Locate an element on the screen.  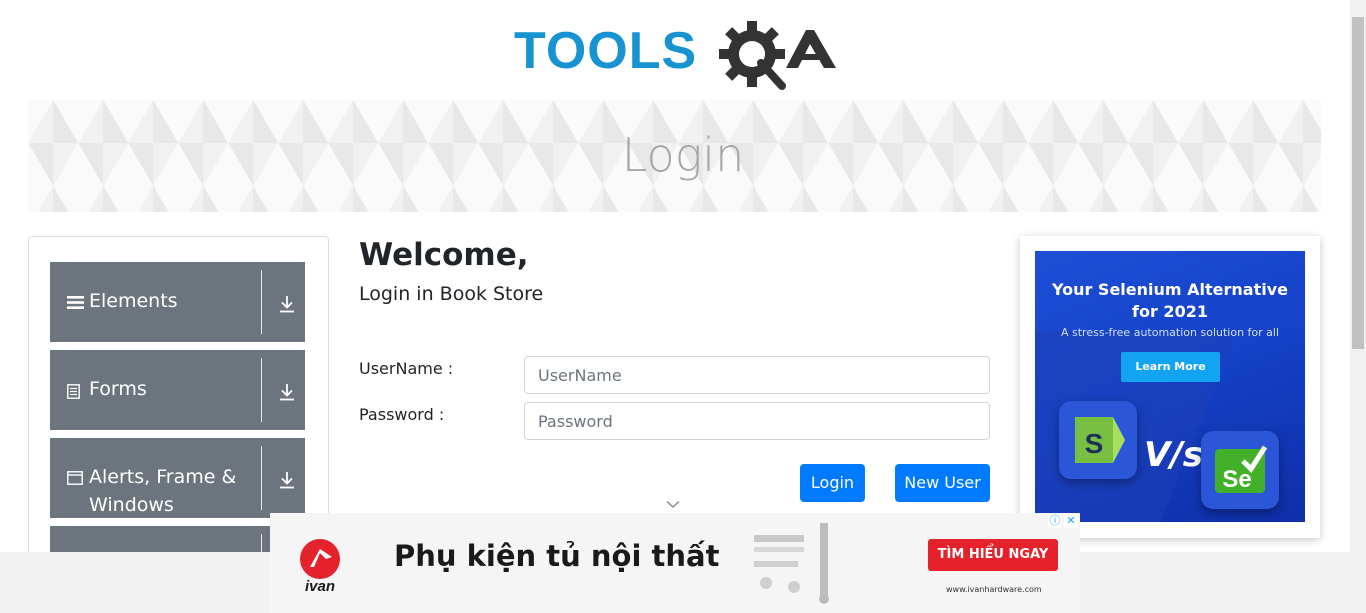
bottom-ad-url: www.ivanhardware.com is located at coordinates (994, 589).